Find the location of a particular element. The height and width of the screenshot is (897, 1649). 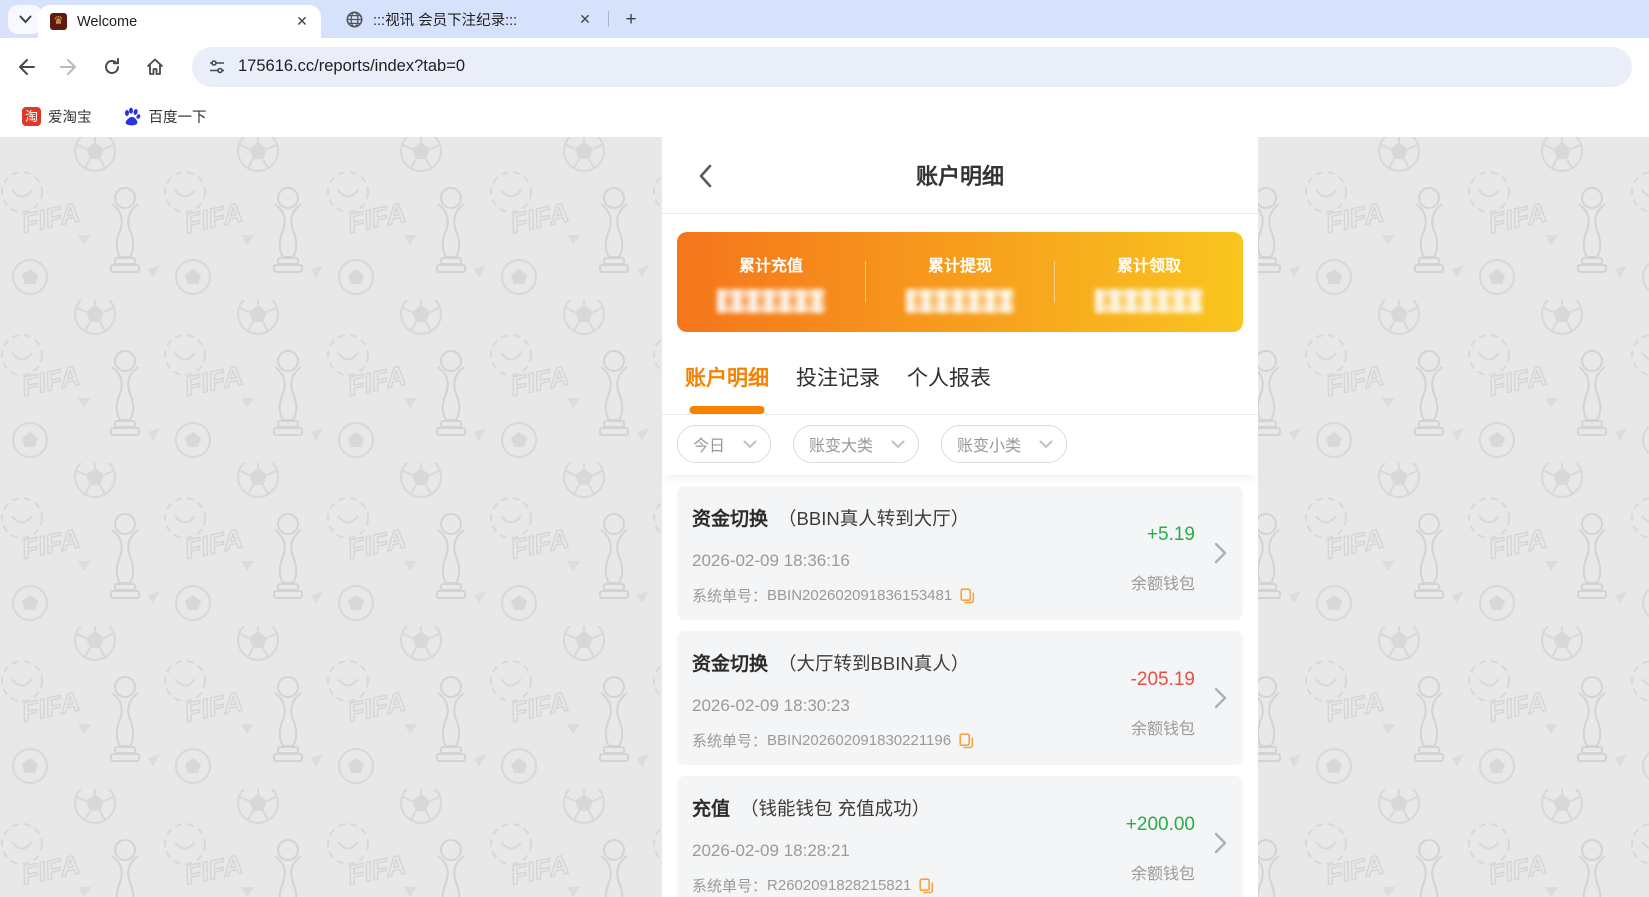

record-detail: （BBIN真人转到大厅） is located at coordinates (874, 518).